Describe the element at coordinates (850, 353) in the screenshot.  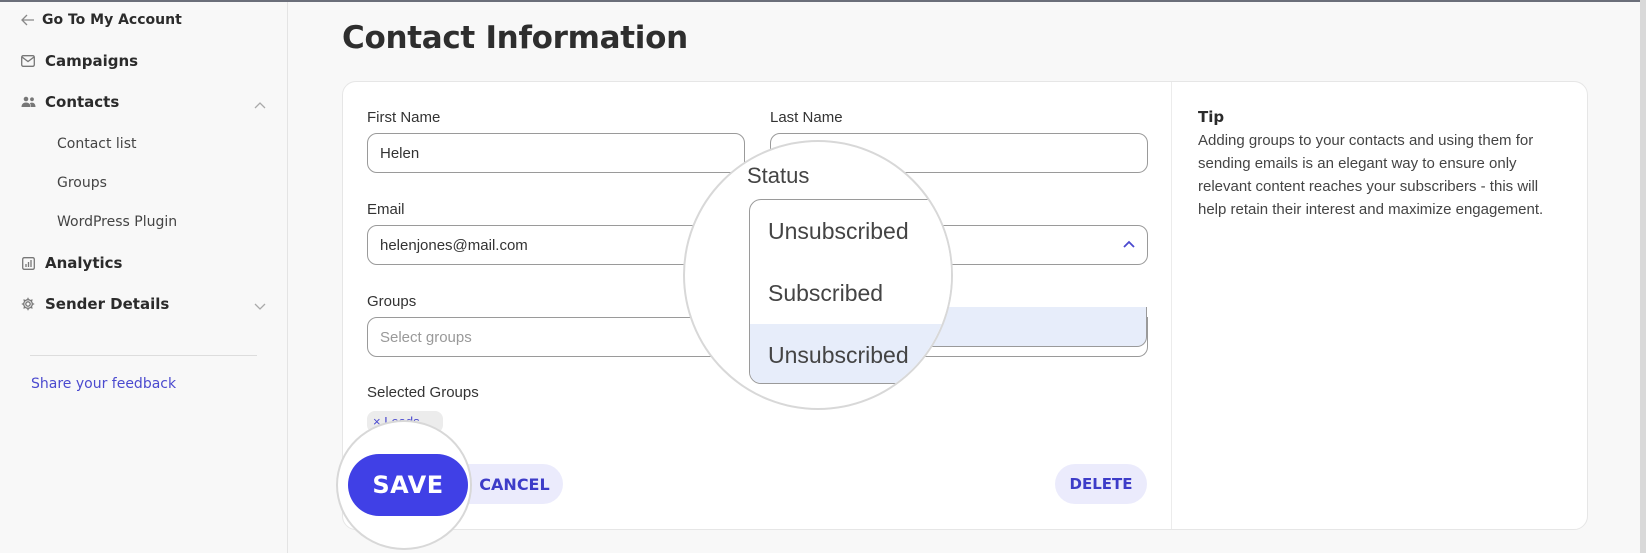
I see `status-option-unsubscribed: Unsubscribed` at that location.